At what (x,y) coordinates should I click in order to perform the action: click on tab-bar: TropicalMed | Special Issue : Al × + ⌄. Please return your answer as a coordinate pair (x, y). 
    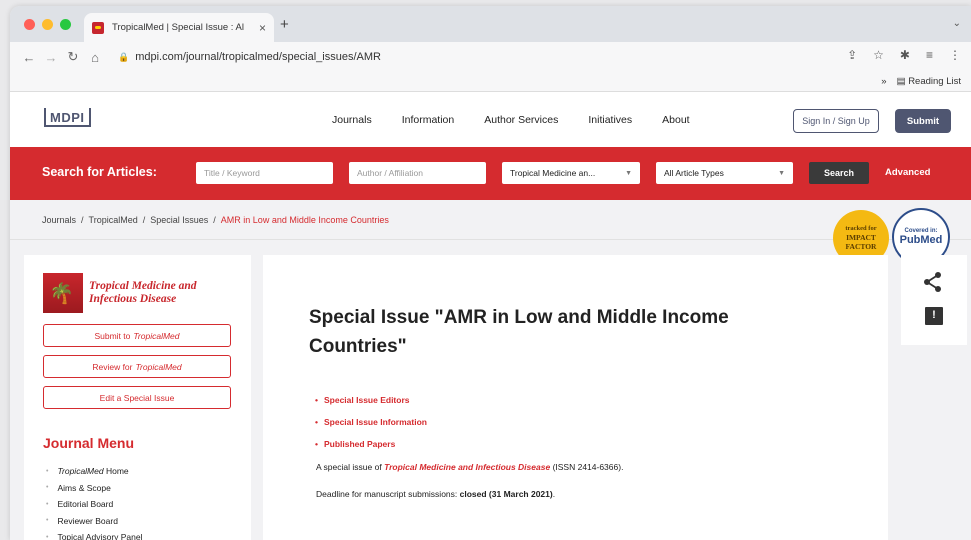
    Looking at the image, I should click on (490, 24).